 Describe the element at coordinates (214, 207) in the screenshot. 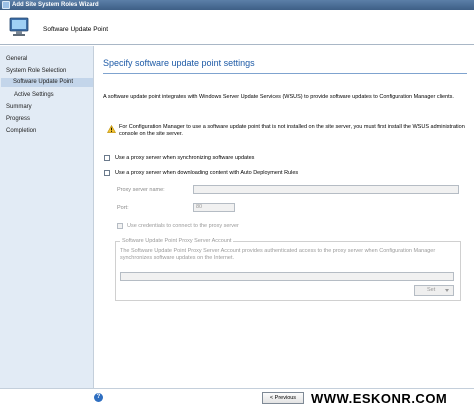

I see `port-input: 80` at that location.